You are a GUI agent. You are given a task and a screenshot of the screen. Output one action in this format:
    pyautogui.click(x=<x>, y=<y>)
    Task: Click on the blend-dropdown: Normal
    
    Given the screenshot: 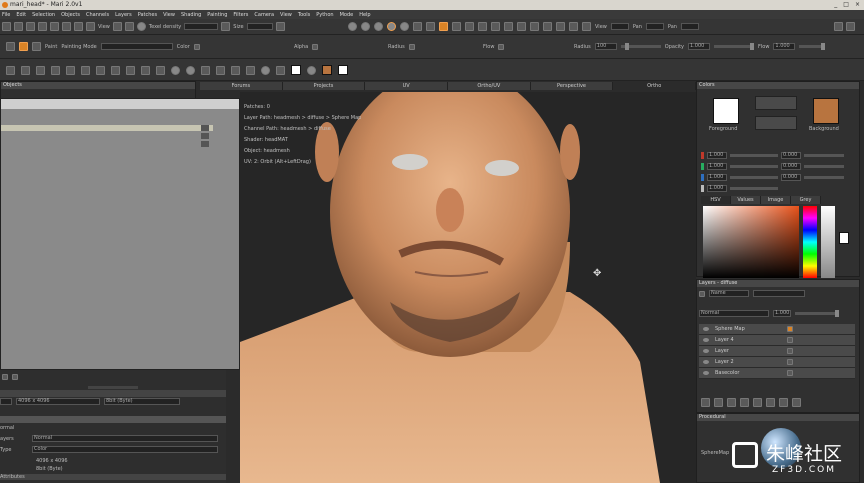 What is the action you would take?
    pyautogui.click(x=125, y=438)
    